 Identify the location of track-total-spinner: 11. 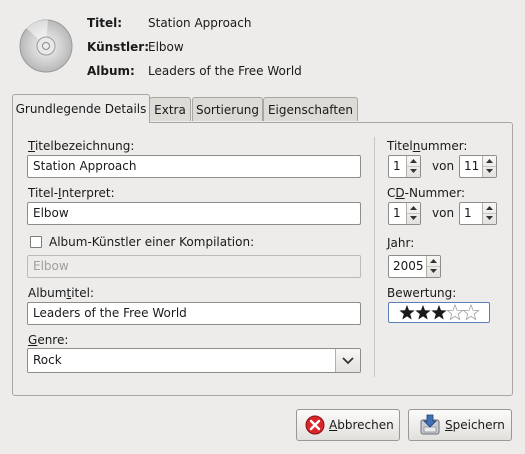
(478, 166).